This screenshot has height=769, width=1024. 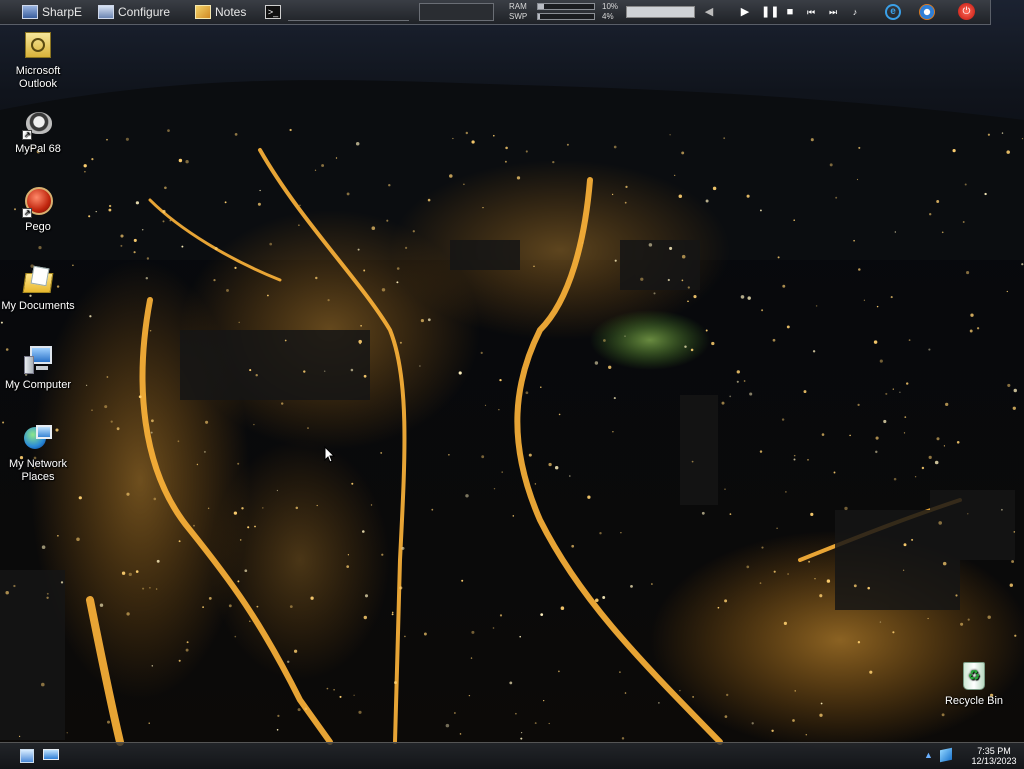 I want to click on tray-clock: 7:35 PM 12/13/2023, so click(x=994, y=756).